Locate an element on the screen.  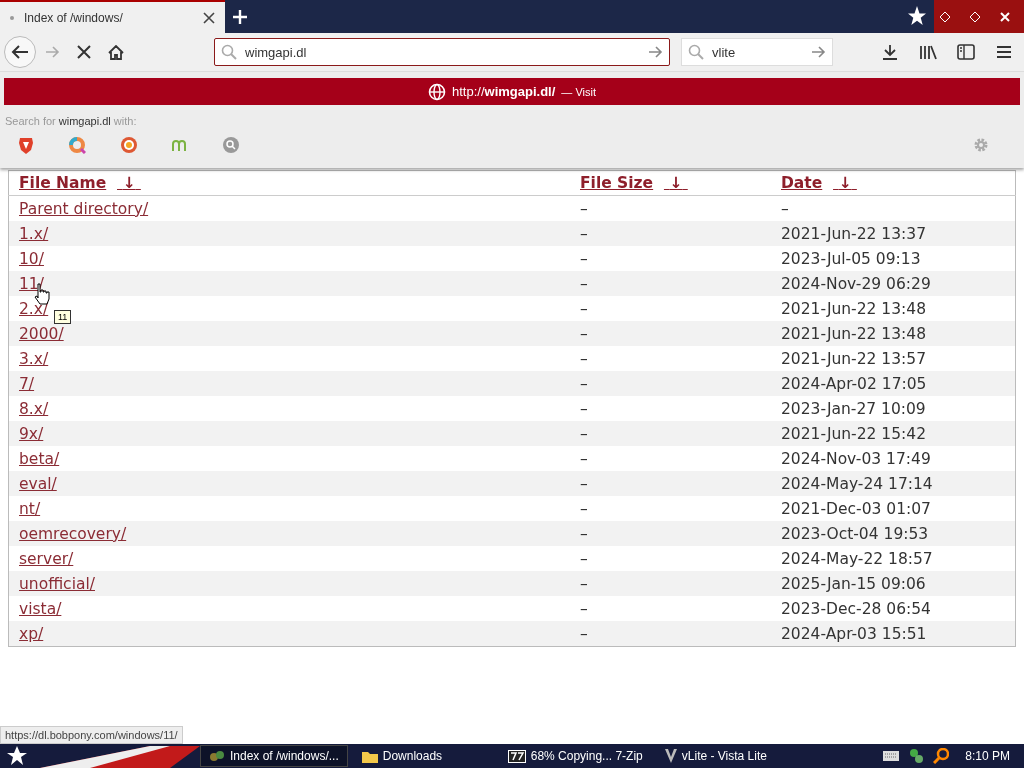
folder-link: 1.x/ is located at coordinates (34, 233).